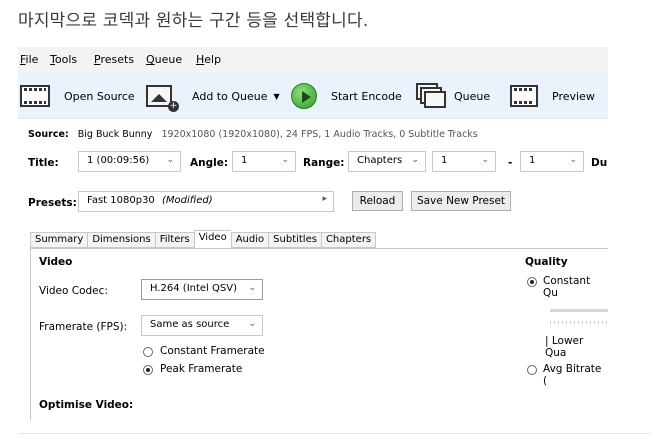 The height and width of the screenshot is (443, 660). Describe the element at coordinates (564, 347) in the screenshot. I see `lower-quality-label: | Lower Qua` at that location.